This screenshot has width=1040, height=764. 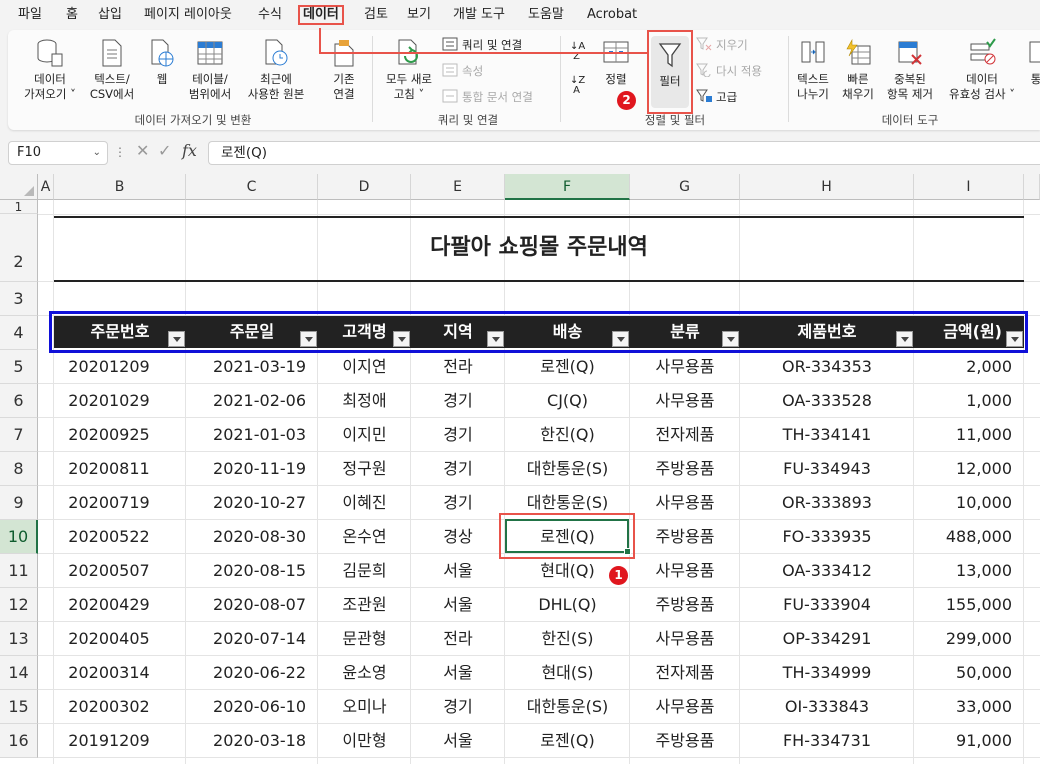 What do you see at coordinates (969, 741) in the screenshot?
I see `cell-amount: 91,000` at bounding box center [969, 741].